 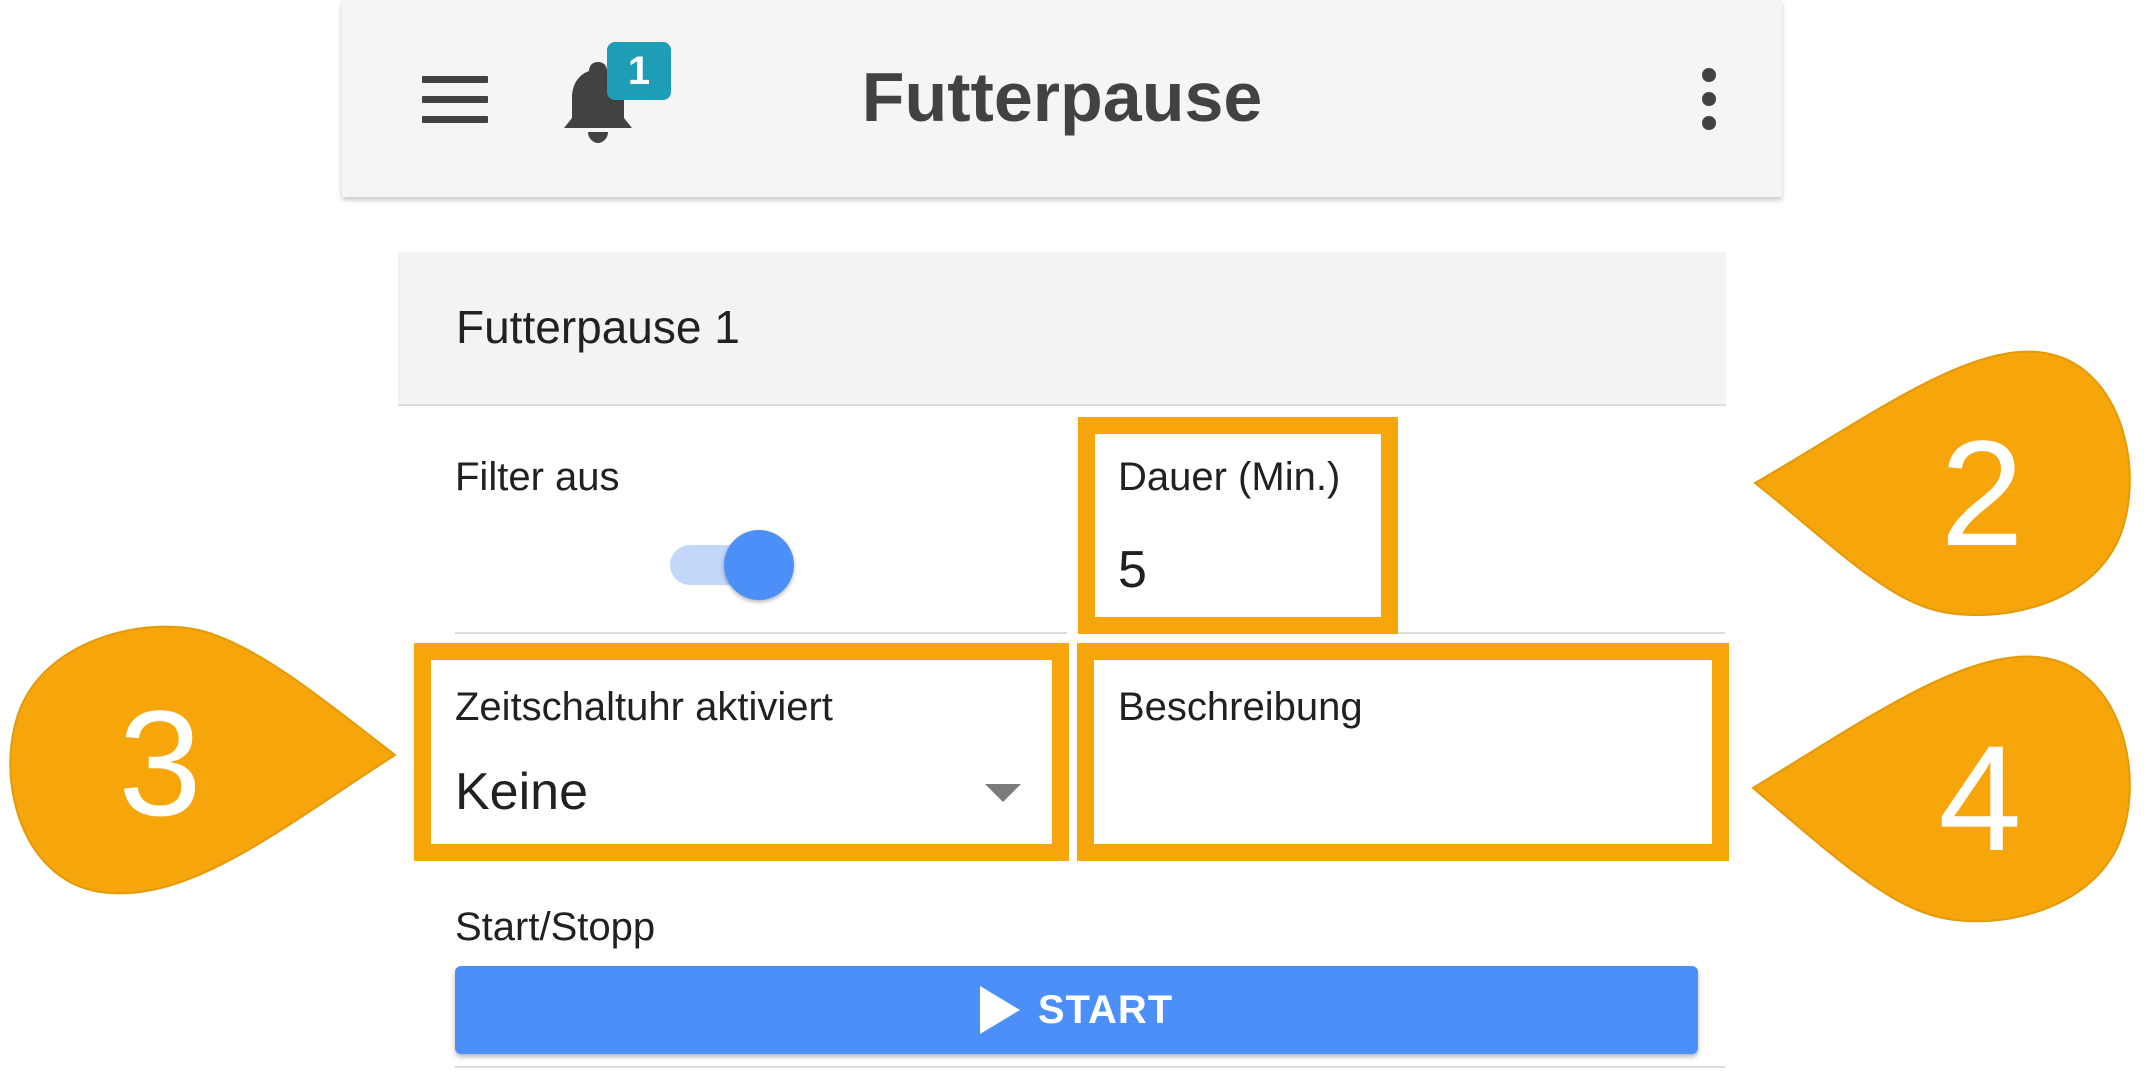 I want to click on more-vert-icon, so click(x=1709, y=99).